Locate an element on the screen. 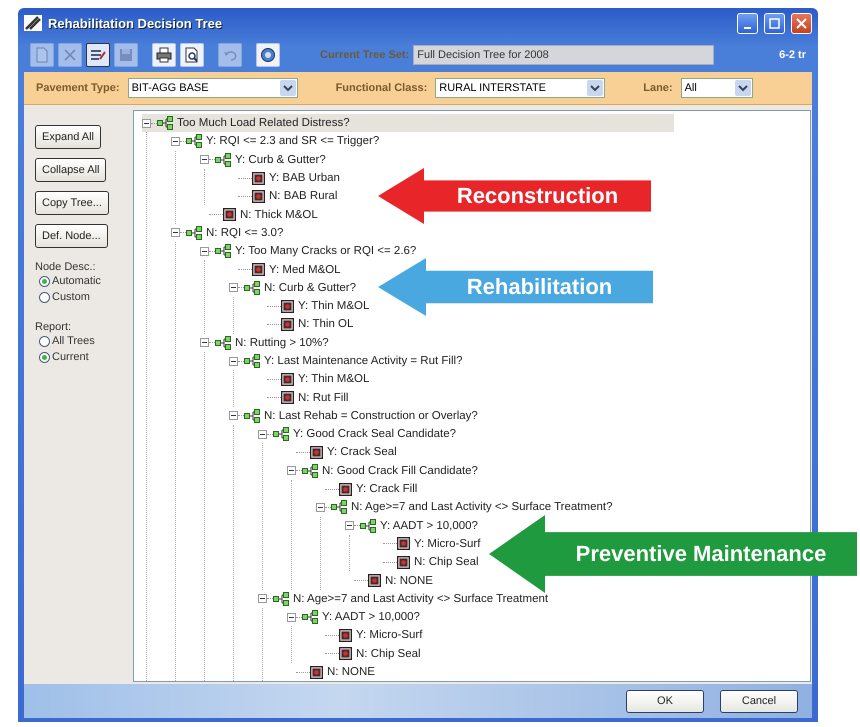 The height and width of the screenshot is (727, 860). dropdown: RURAL INTERSTATE is located at coordinates (520, 88).